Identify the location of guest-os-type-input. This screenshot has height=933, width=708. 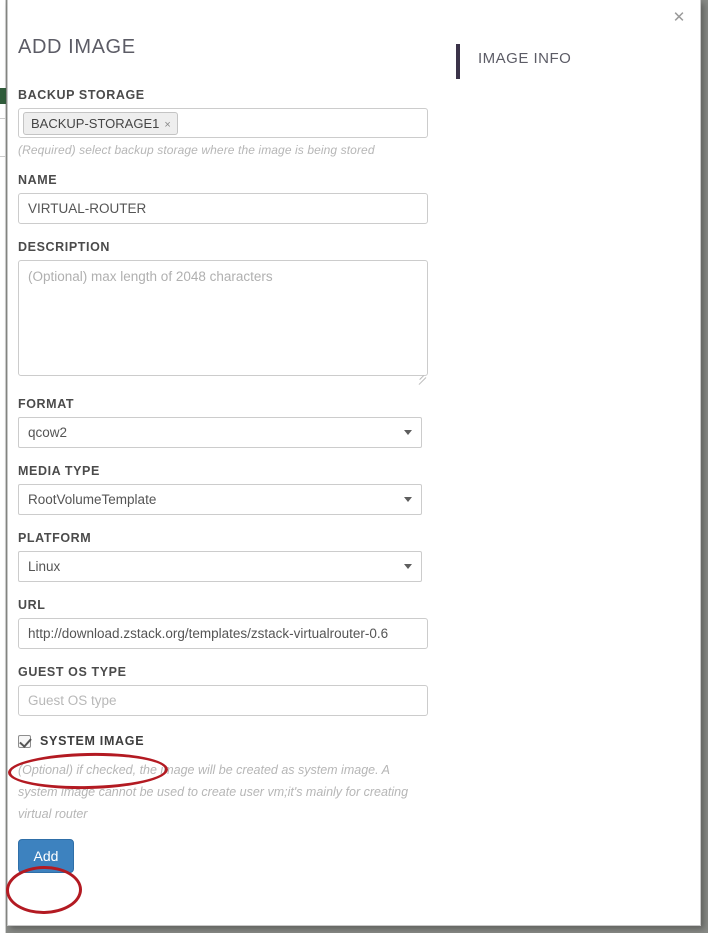
(223, 700).